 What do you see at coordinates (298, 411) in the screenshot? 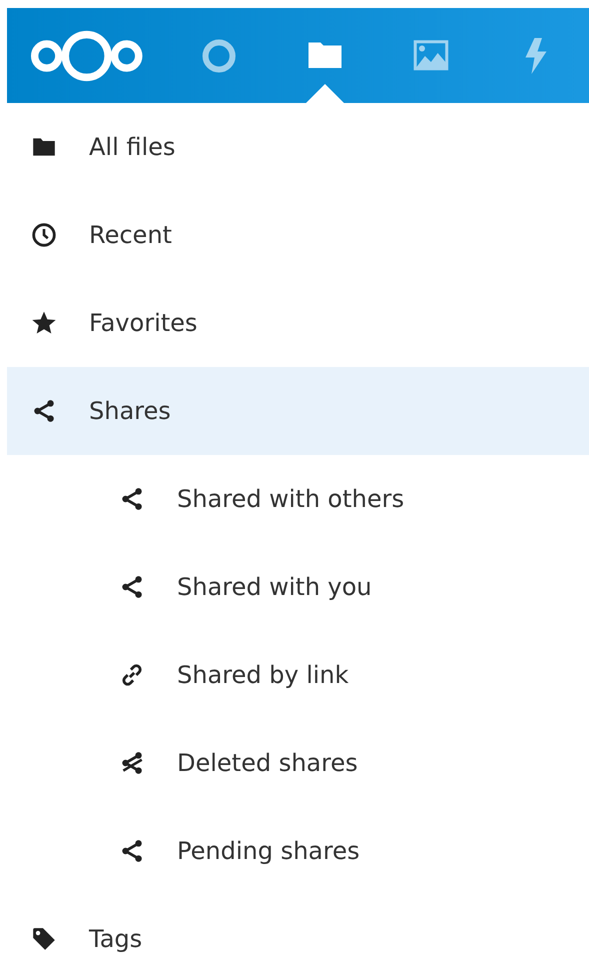
I see `sidebar-item: Shares` at bounding box center [298, 411].